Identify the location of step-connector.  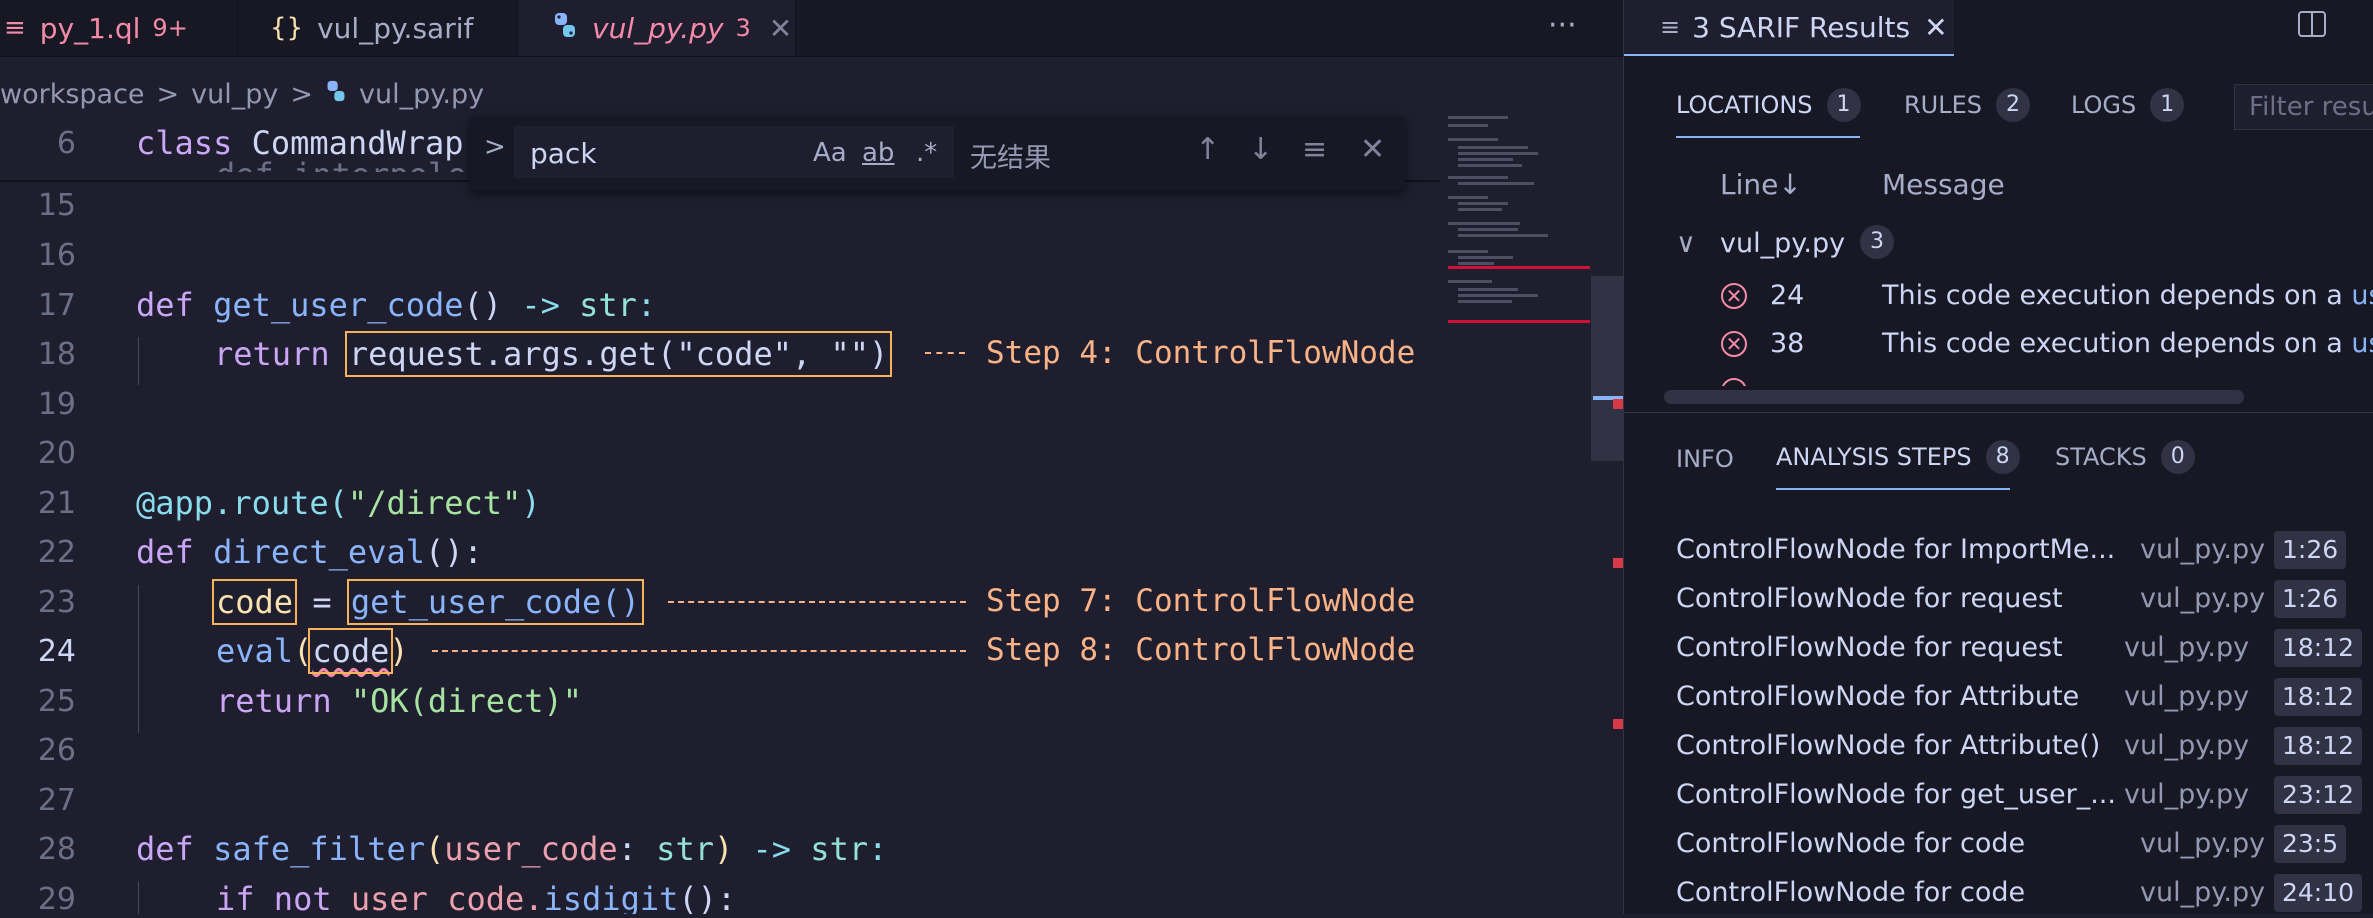
(945, 353).